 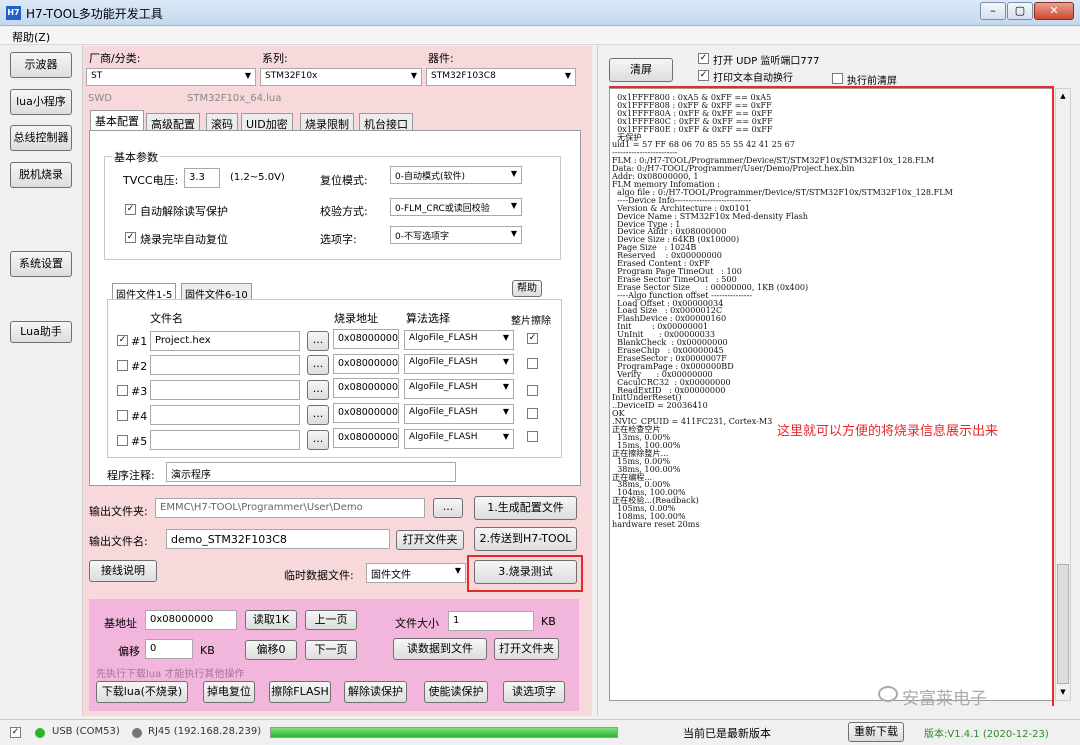 What do you see at coordinates (416, 573) in the screenshot?
I see `temp-data-select: 固件文件` at bounding box center [416, 573].